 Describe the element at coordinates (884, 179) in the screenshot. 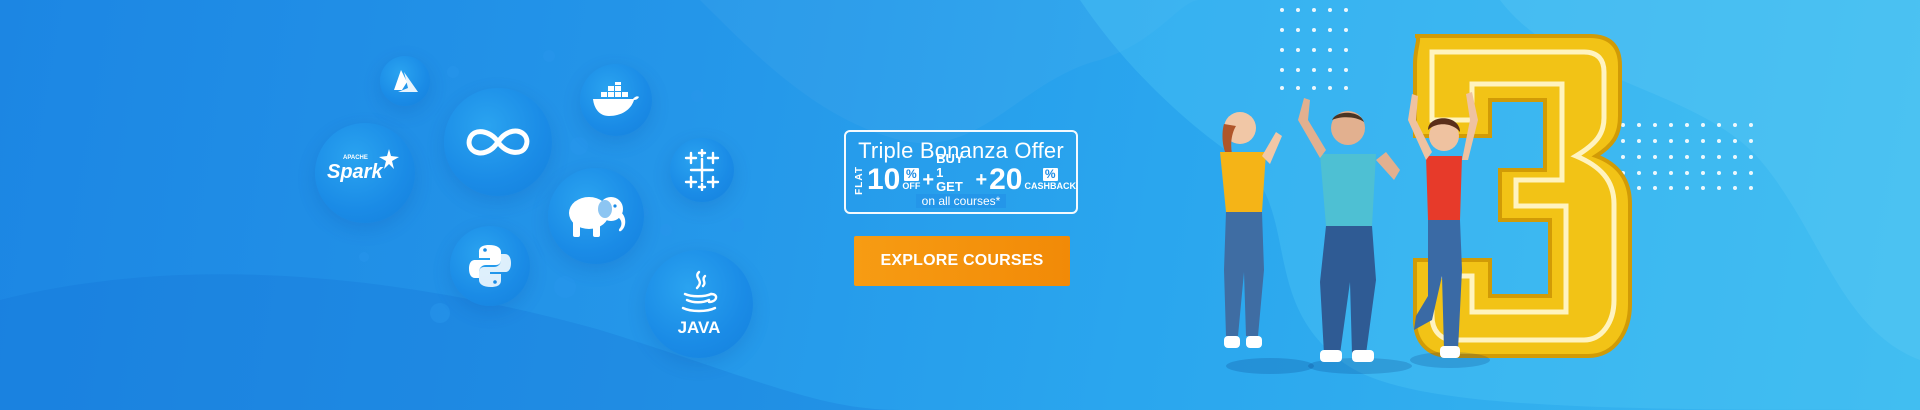

I see `offer-discount-value: 10` at that location.